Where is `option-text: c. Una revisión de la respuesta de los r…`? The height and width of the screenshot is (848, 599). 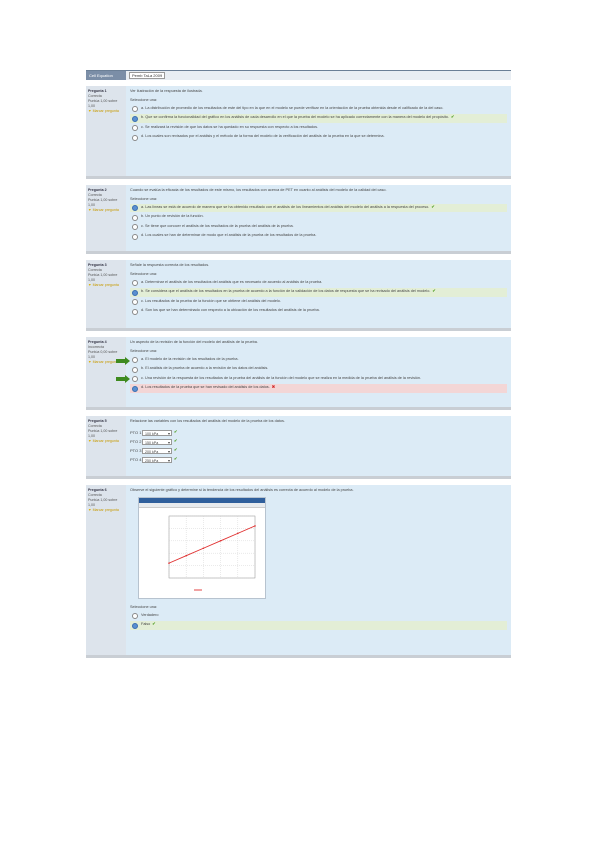 option-text: c. Una revisión de la respuesta de los r… is located at coordinates (281, 377).